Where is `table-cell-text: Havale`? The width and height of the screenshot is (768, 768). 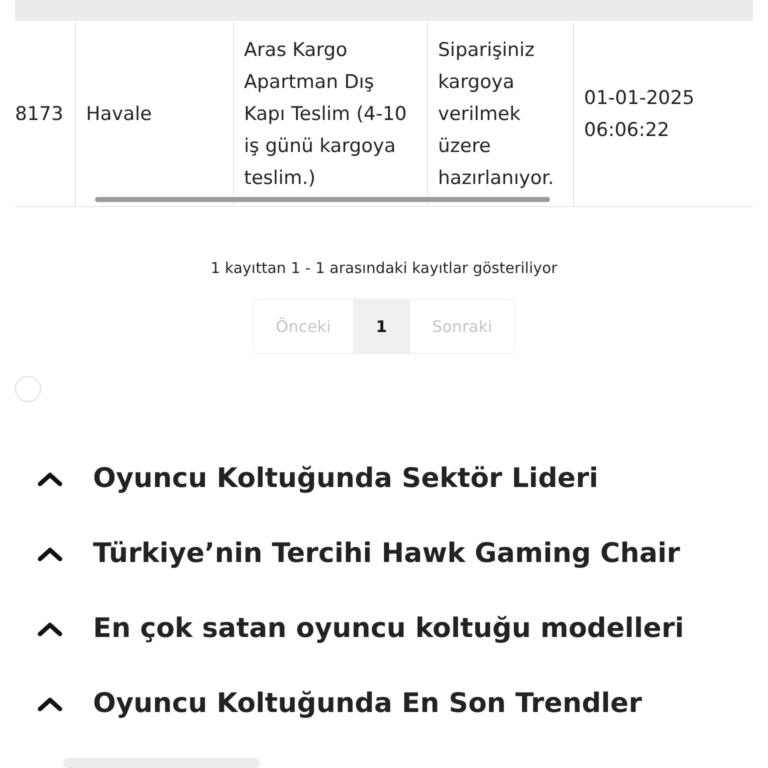
table-cell-text: Havale is located at coordinates (119, 114).